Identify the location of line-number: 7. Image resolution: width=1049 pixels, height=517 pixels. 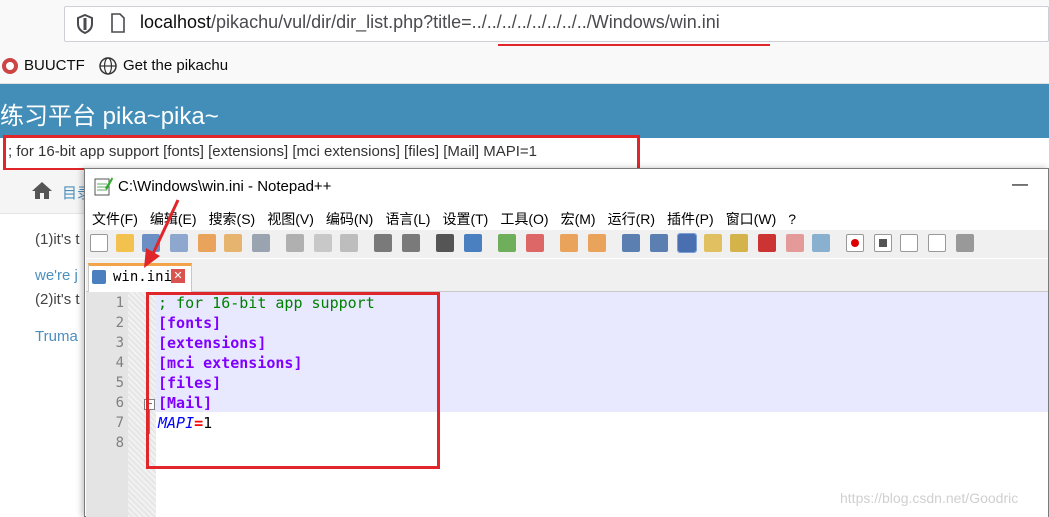
(119, 423).